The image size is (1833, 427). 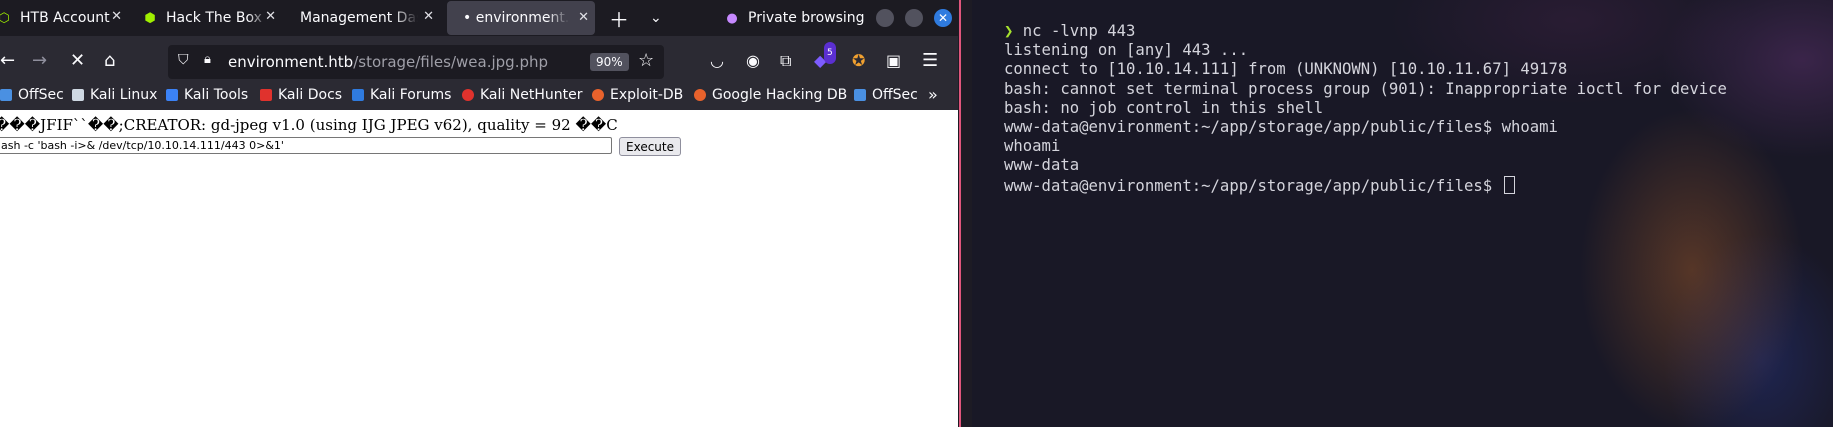 I want to click on private-mask-icon: ●, so click(x=732, y=18).